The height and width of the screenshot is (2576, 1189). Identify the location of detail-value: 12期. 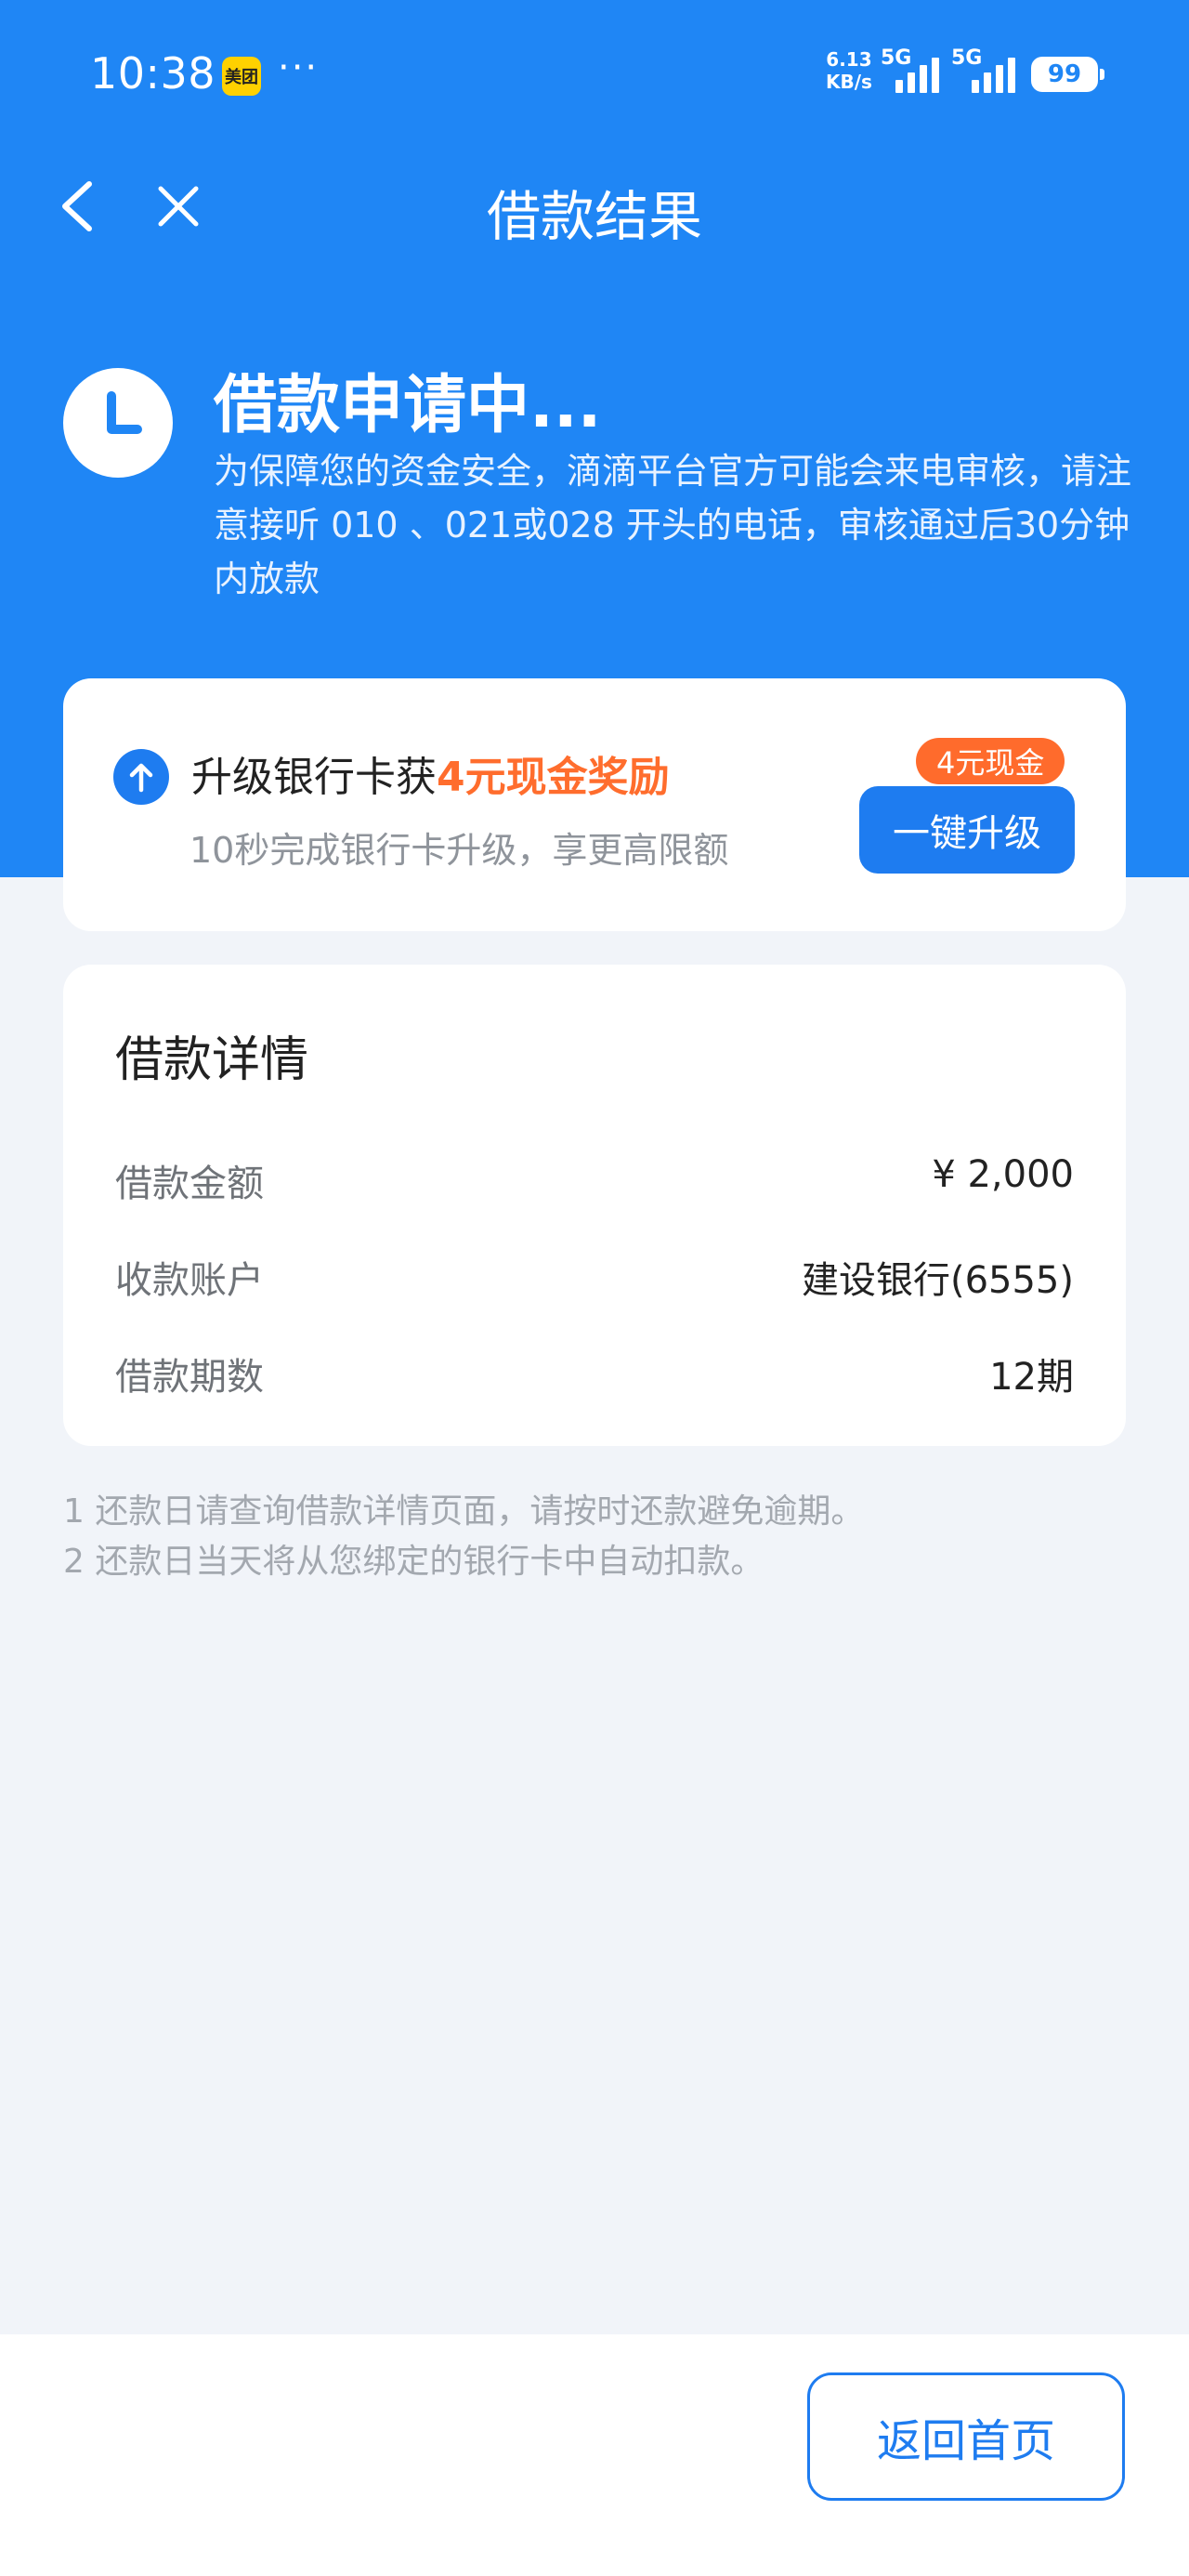
(1031, 1377).